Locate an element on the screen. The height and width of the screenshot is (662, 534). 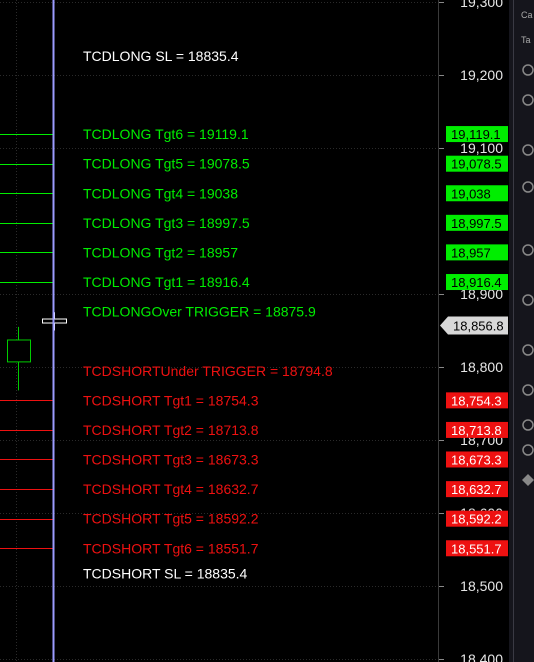
price-badge-label: 18,551.7 is located at coordinates (476, 548).